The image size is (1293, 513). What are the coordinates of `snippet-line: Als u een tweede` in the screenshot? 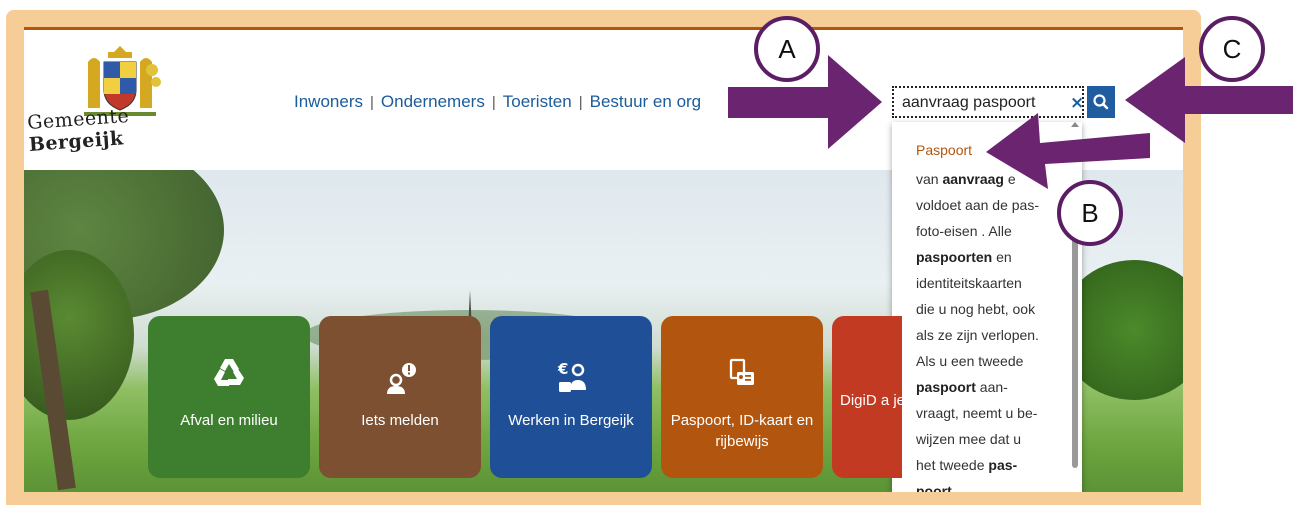 It's located at (986, 361).